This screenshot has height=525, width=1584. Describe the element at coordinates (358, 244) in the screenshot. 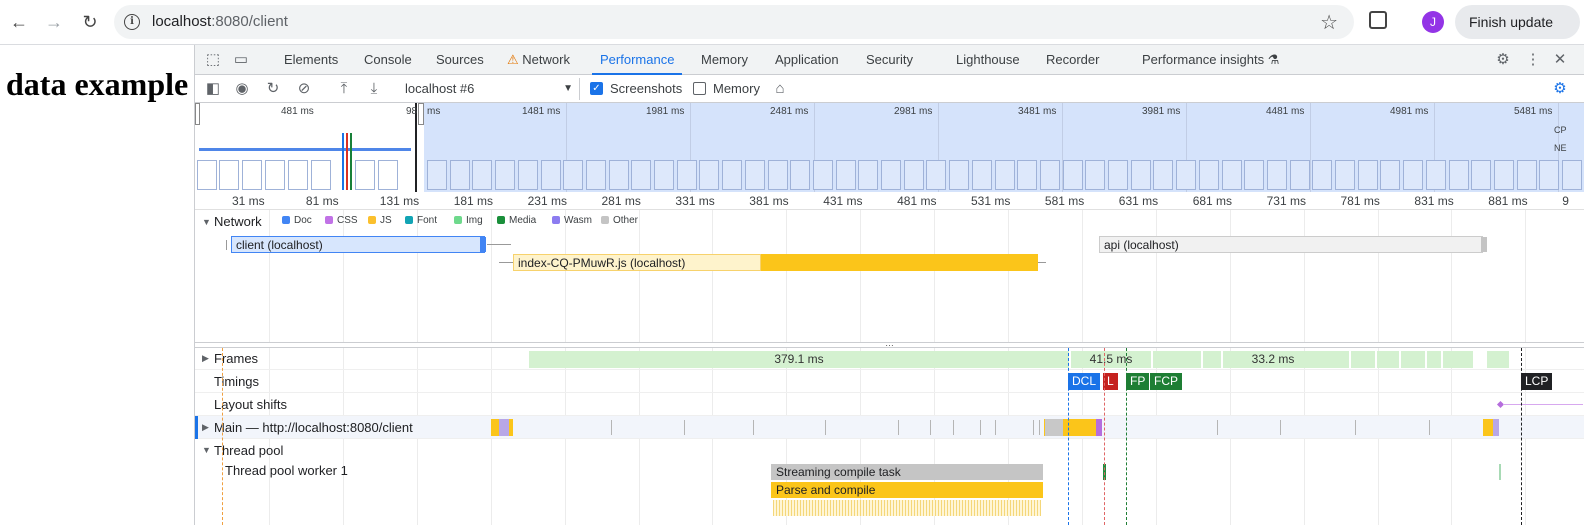

I see `request-client: client (localhost)` at that location.